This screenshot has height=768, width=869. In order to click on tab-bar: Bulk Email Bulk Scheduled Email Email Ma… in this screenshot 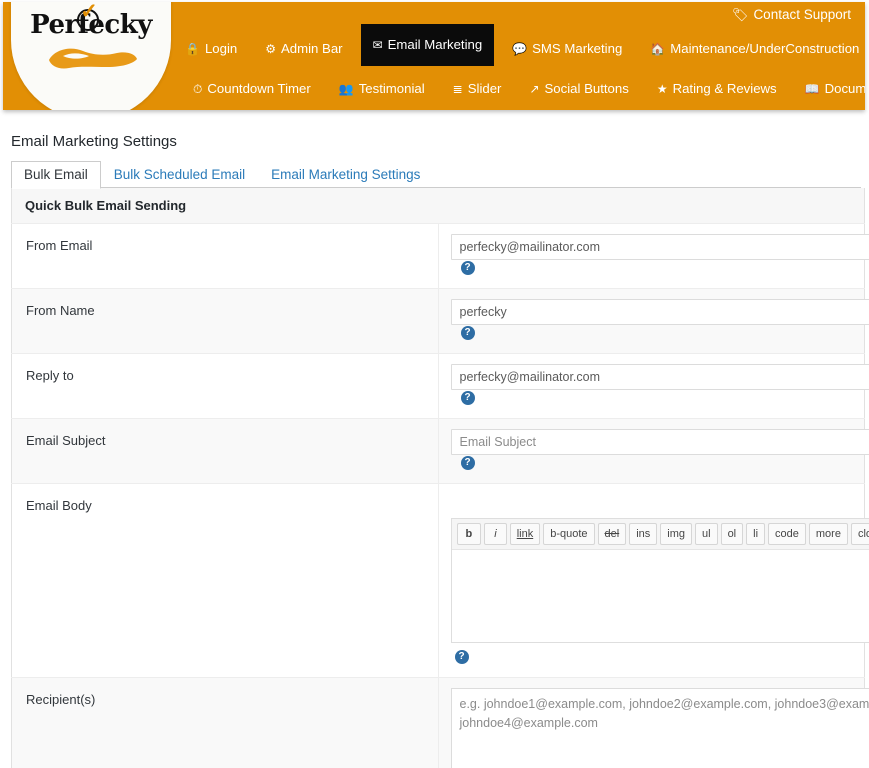, I will do `click(436, 174)`.